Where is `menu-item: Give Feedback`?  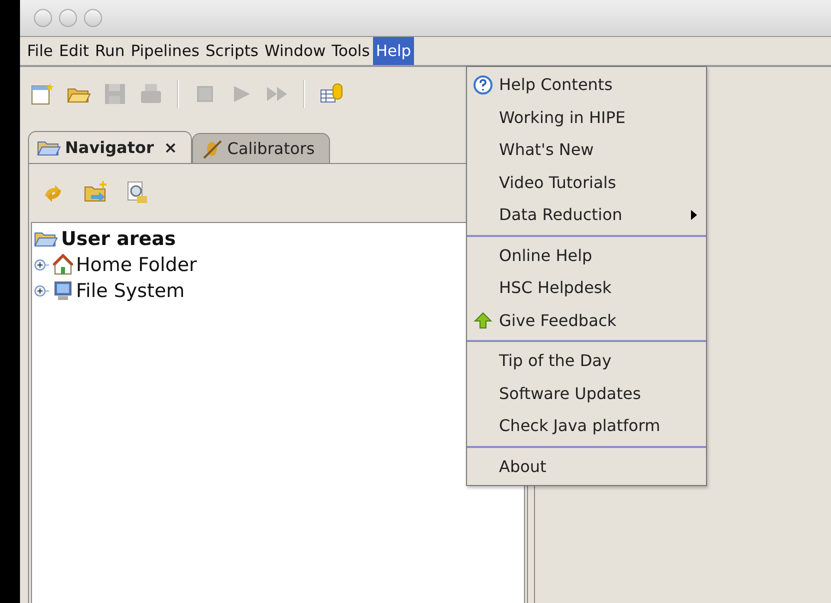 menu-item: Give Feedback is located at coordinates (586, 320).